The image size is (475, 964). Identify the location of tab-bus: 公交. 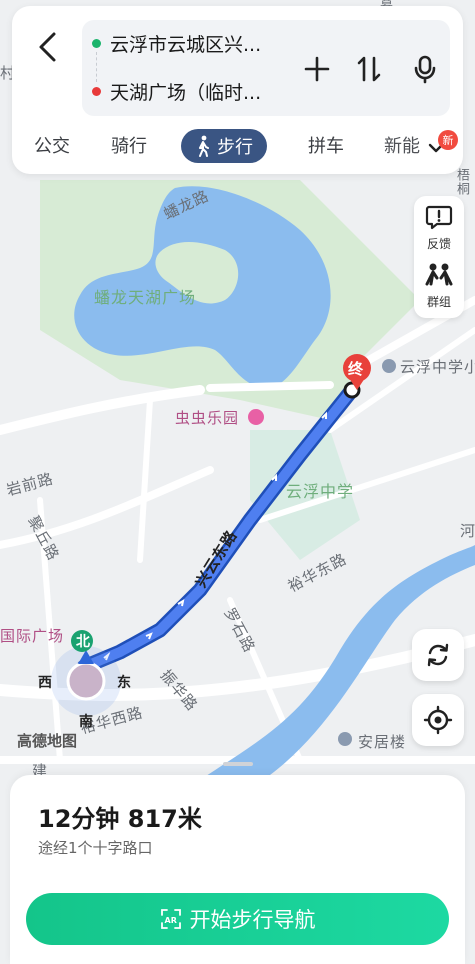
(52, 145).